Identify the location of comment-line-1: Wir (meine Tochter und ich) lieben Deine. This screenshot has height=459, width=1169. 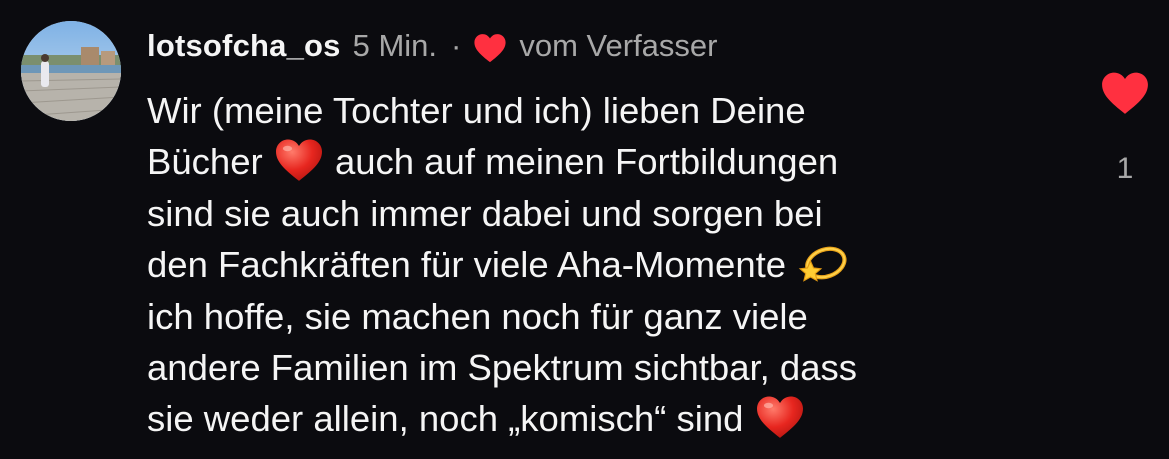
(476, 110).